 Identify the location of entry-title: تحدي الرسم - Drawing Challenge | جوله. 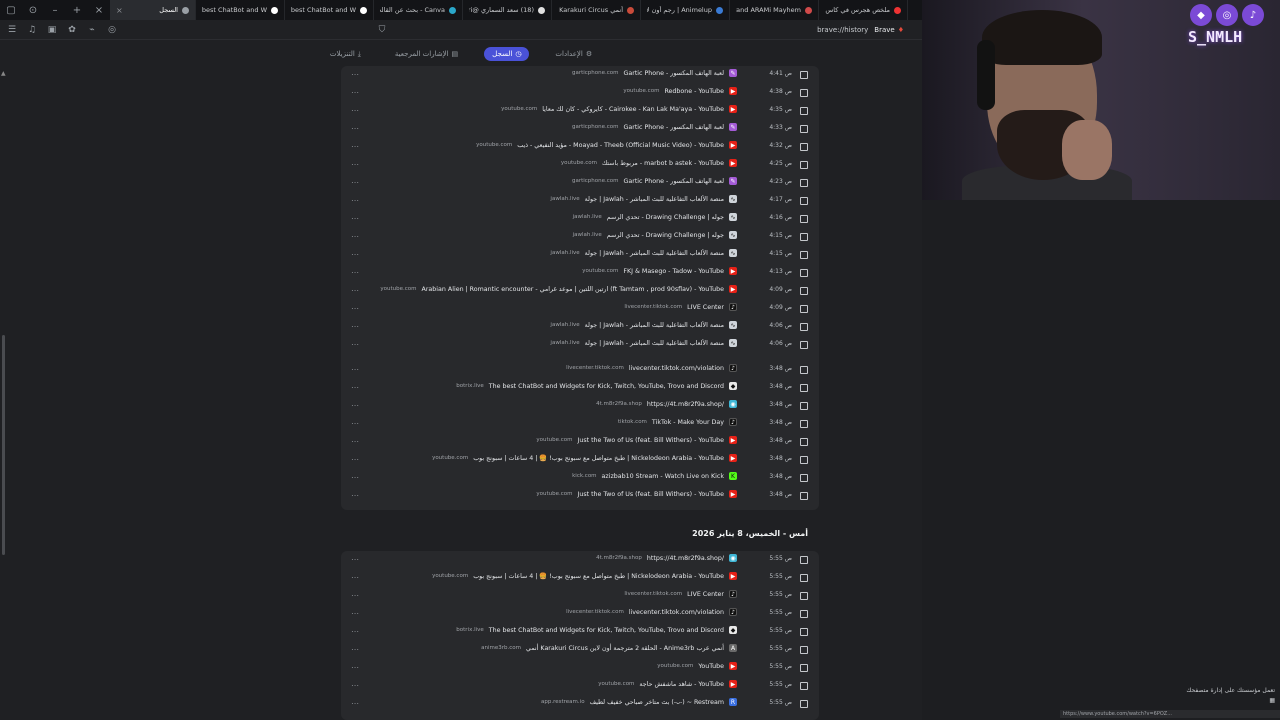
(665, 235).